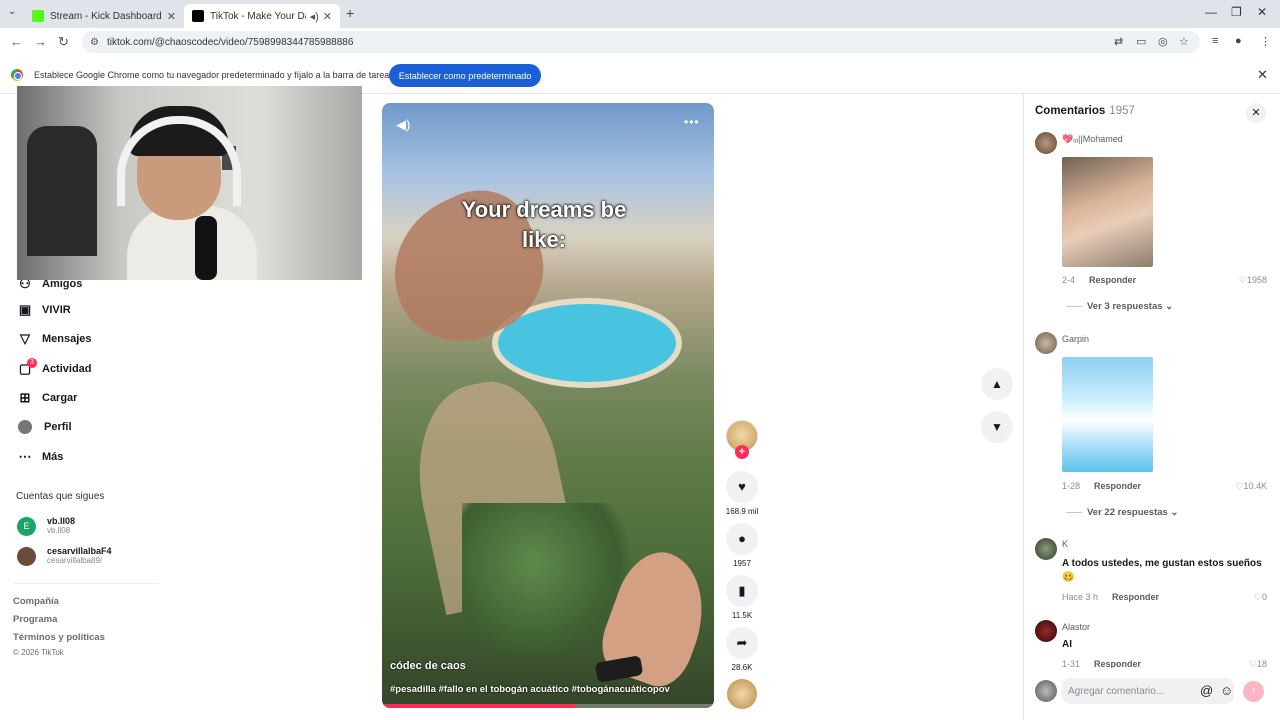 This screenshot has width=1280, height=720. I want to click on share-icon: ➦, so click(742, 642).